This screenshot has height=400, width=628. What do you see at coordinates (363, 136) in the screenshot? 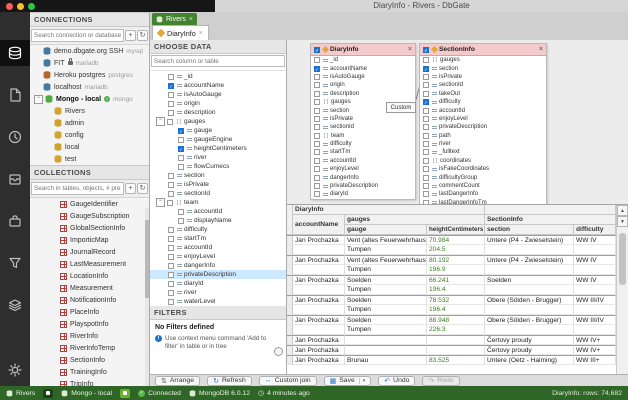
I see `field-team: [] team` at bounding box center [363, 136].